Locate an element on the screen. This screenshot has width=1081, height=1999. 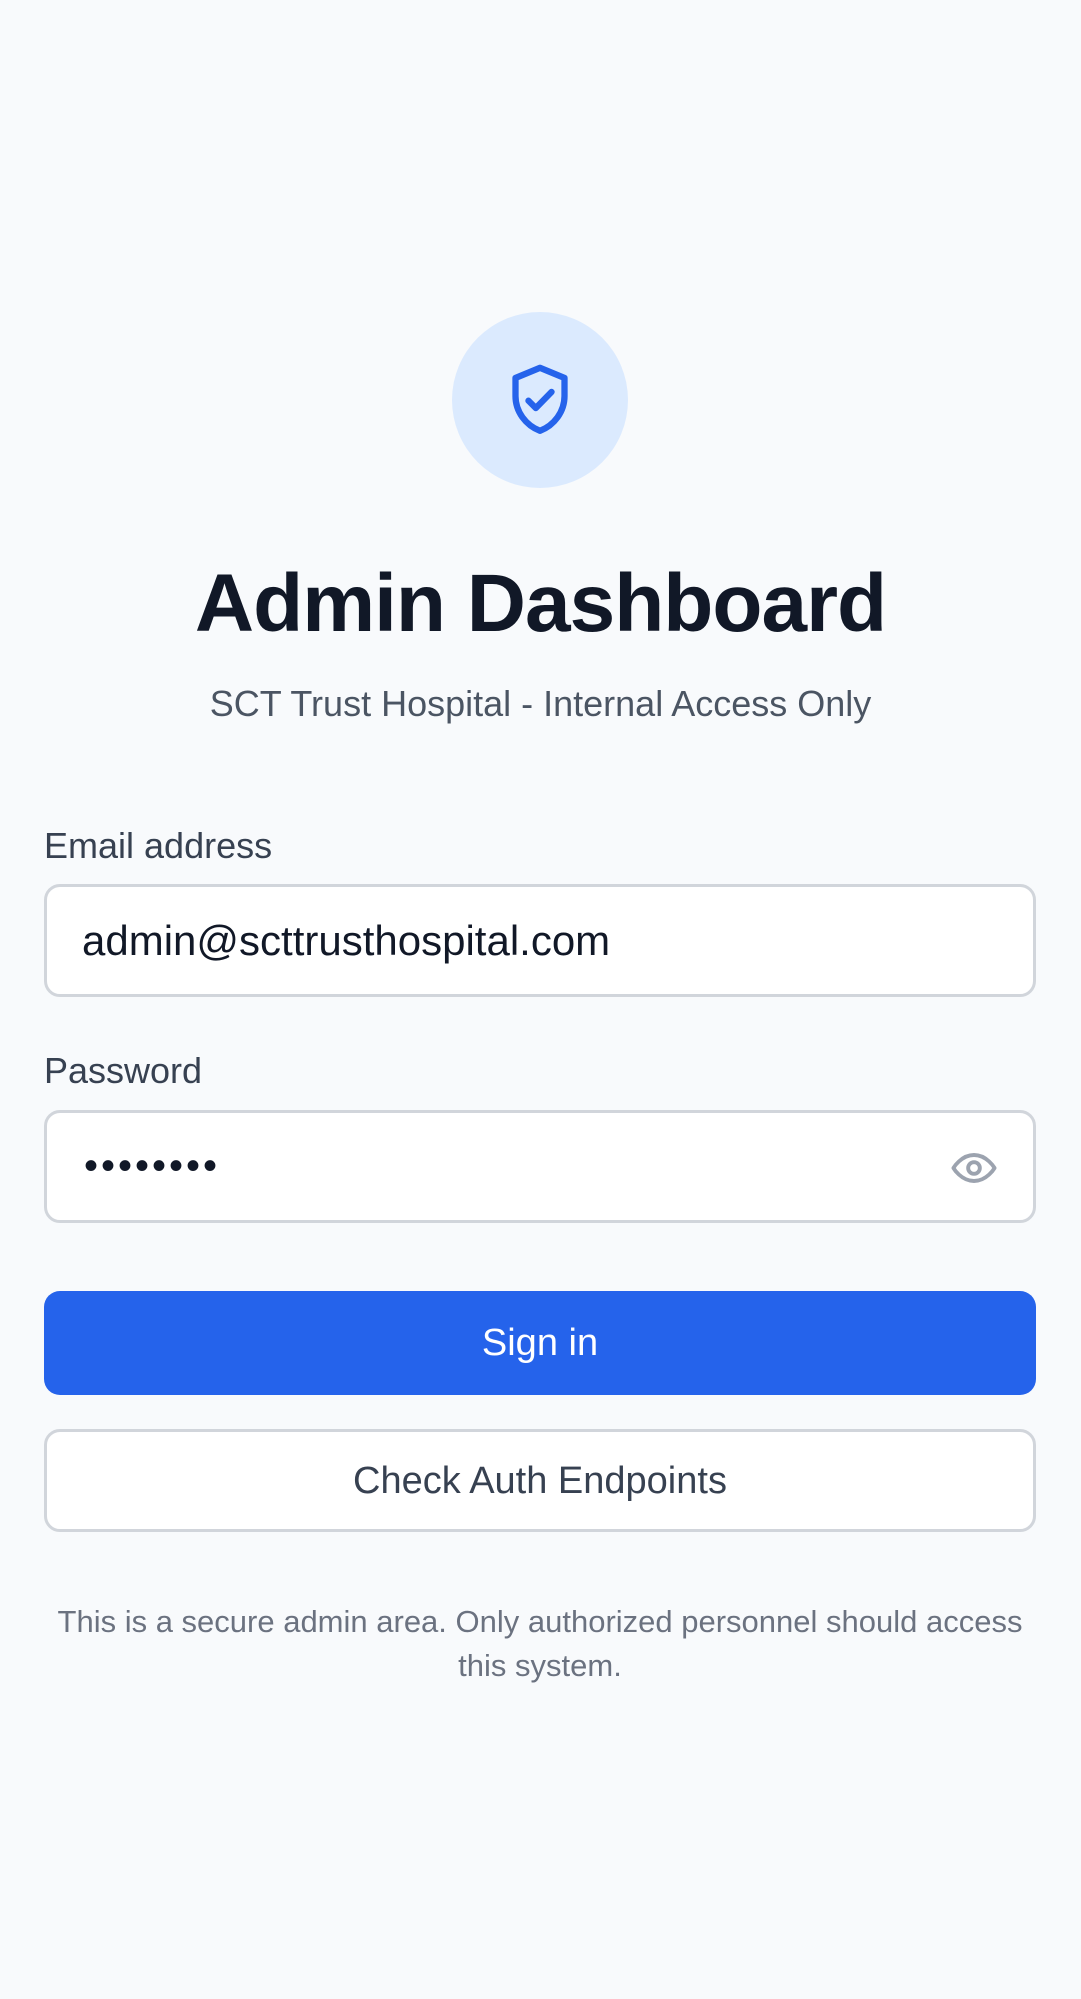
password-field: •••••••• is located at coordinates (540, 1166).